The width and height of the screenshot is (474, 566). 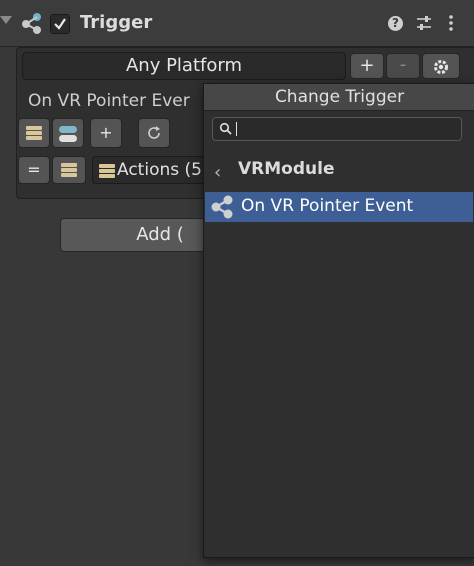 I want to click on text-cursor, so click(x=236, y=129).